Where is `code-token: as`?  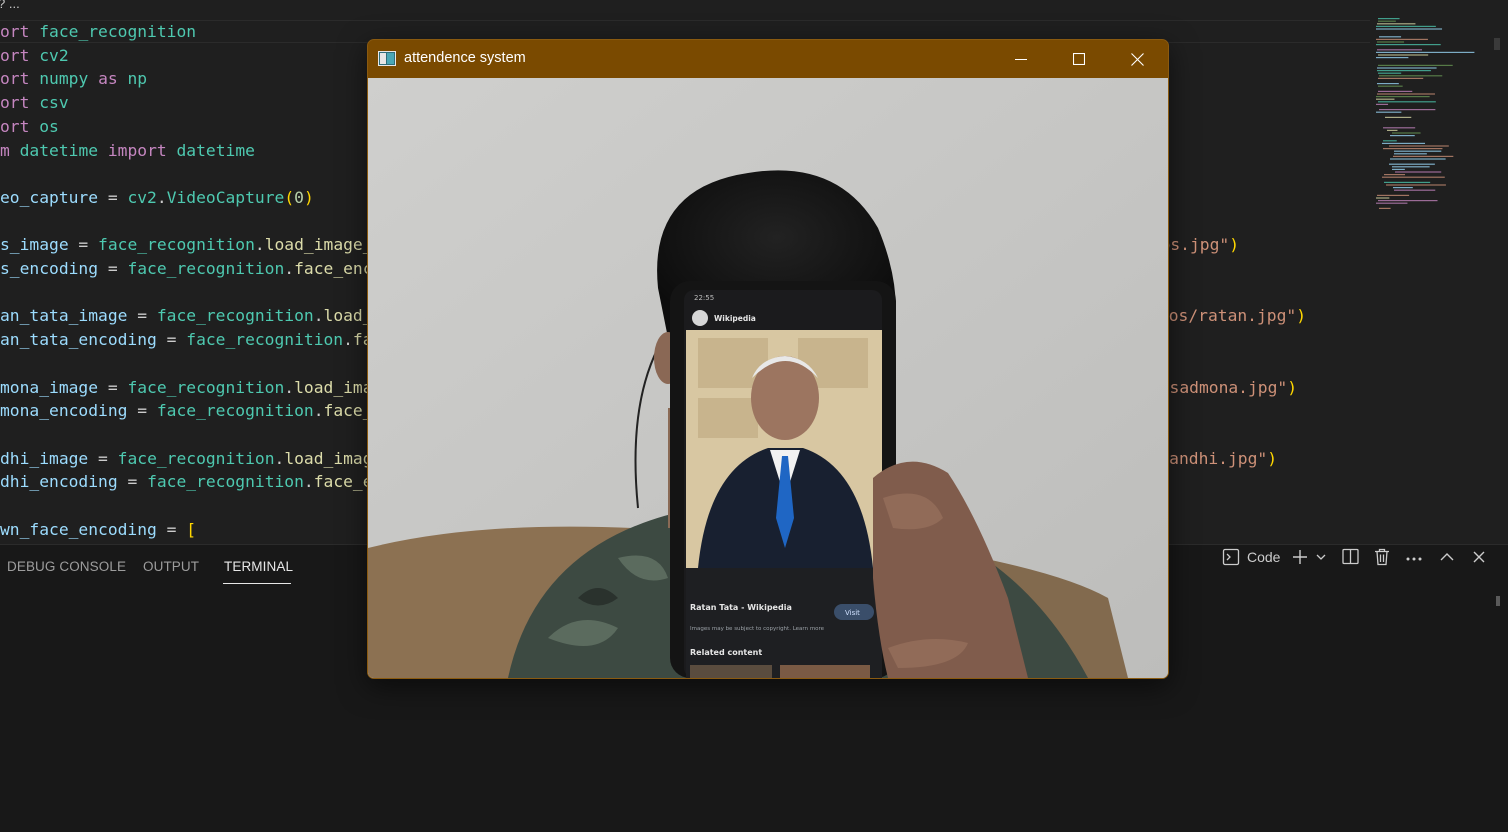
code-token: as is located at coordinates (108, 79).